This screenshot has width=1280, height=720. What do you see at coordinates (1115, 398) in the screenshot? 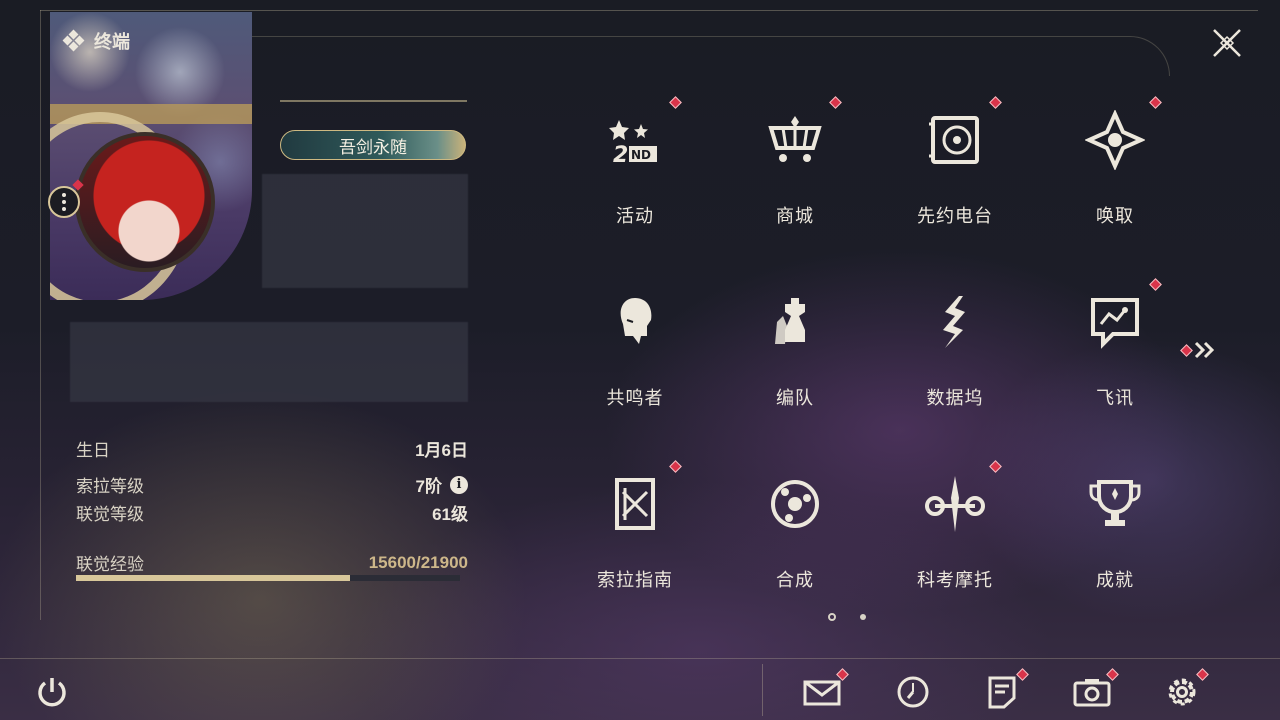
I see `menu-label: 飞讯` at bounding box center [1115, 398].